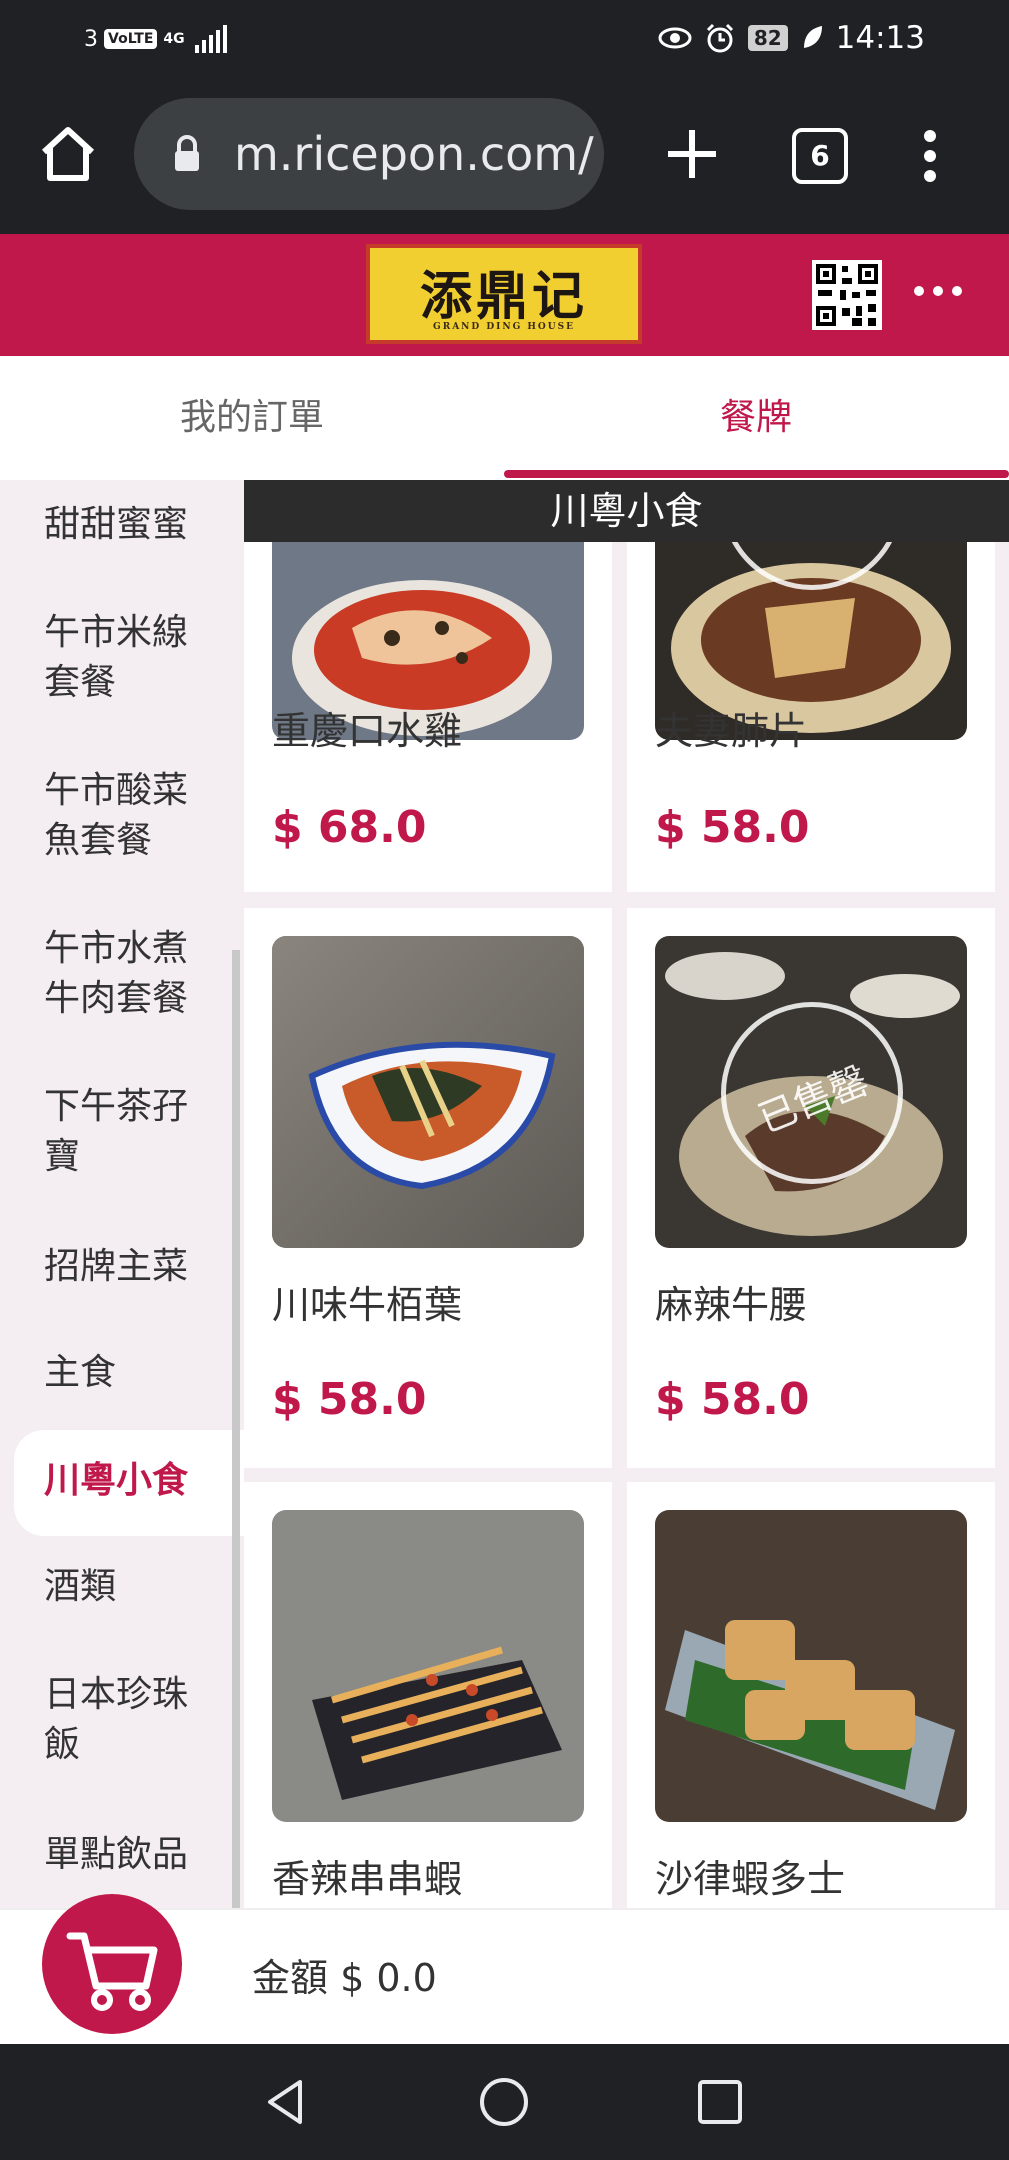 Image resolution: width=1009 pixels, height=2160 pixels. Describe the element at coordinates (139, 1481) in the screenshot. I see `sidebar-item-snacks: 川粵小食` at that location.